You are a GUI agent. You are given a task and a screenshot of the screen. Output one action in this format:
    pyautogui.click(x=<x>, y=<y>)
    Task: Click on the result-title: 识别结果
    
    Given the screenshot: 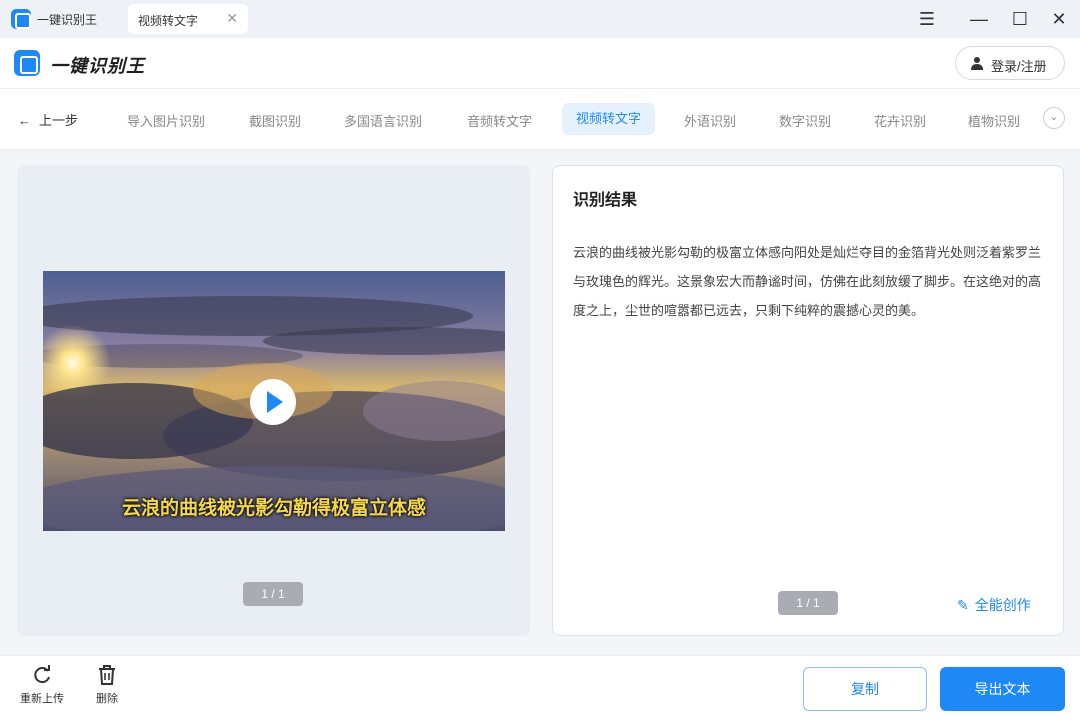 What is the action you would take?
    pyautogui.click(x=605, y=200)
    